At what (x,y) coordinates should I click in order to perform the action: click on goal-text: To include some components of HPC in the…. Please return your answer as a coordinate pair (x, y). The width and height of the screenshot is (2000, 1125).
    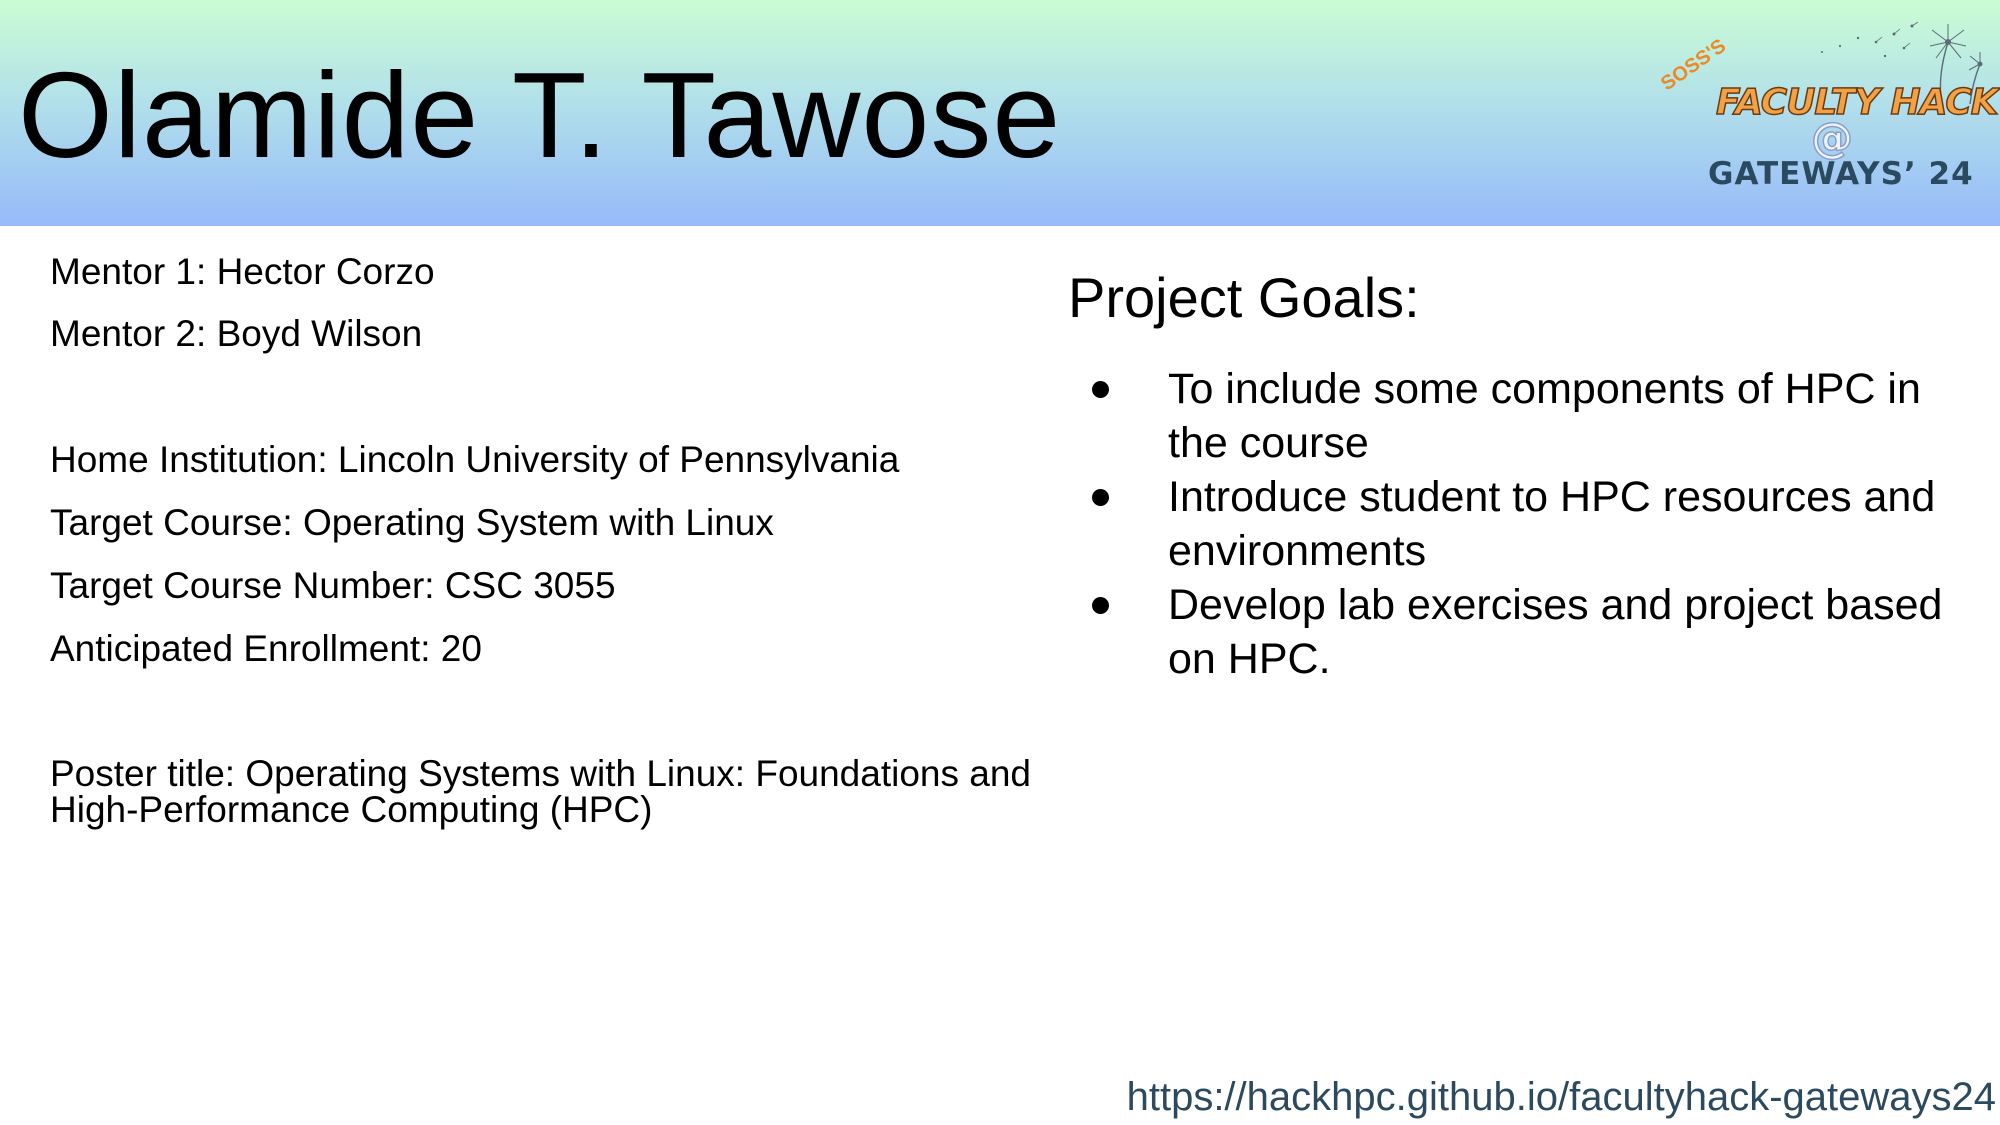
    Looking at the image, I should click on (1544, 416).